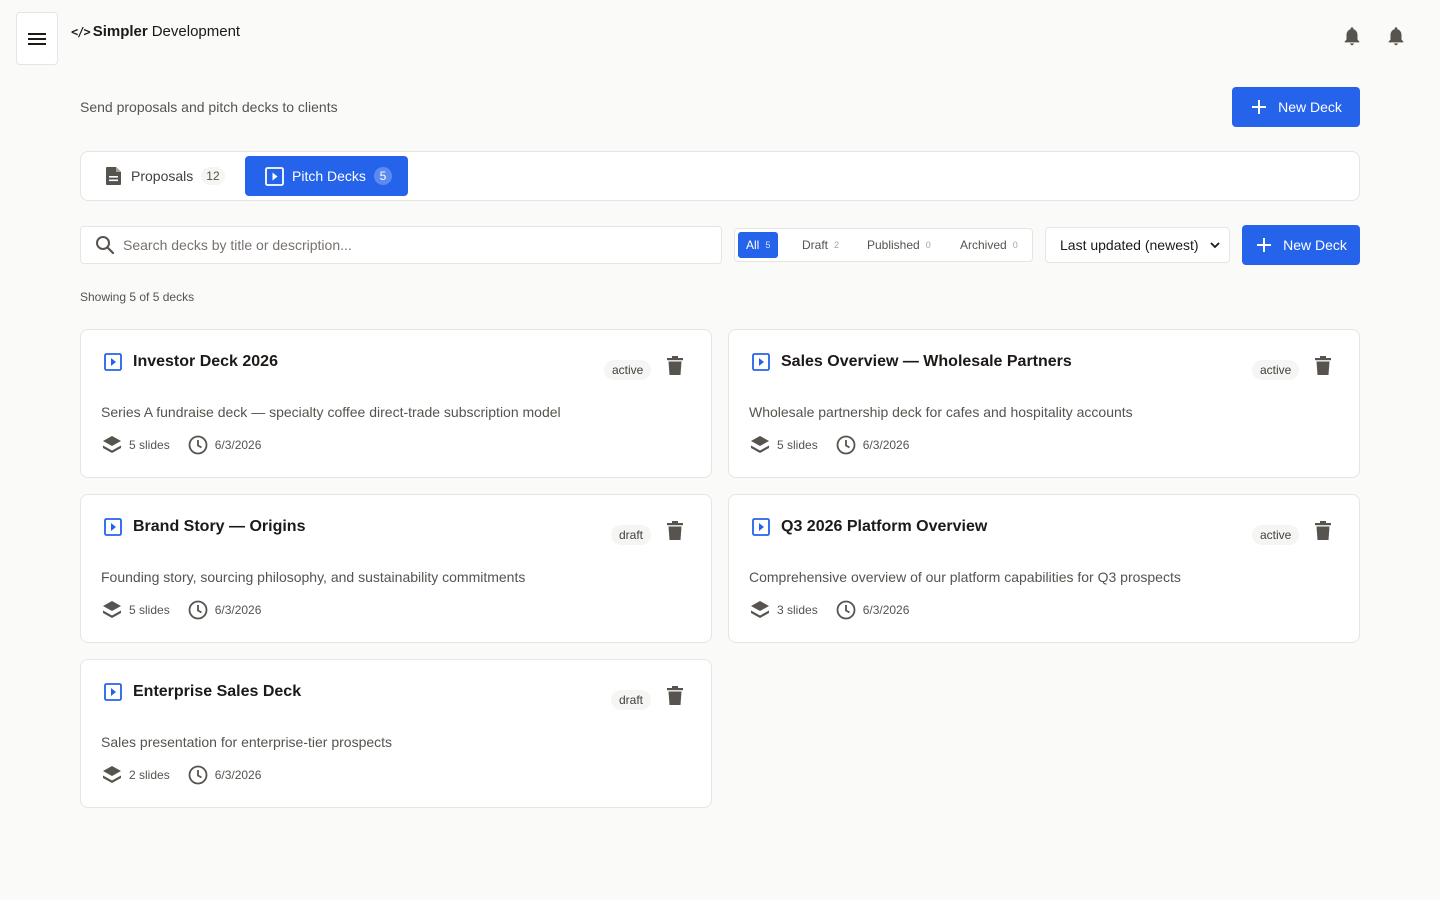 The height and width of the screenshot is (900, 1440). Describe the element at coordinates (1215, 245) in the screenshot. I see `chevron-down-icon` at that location.